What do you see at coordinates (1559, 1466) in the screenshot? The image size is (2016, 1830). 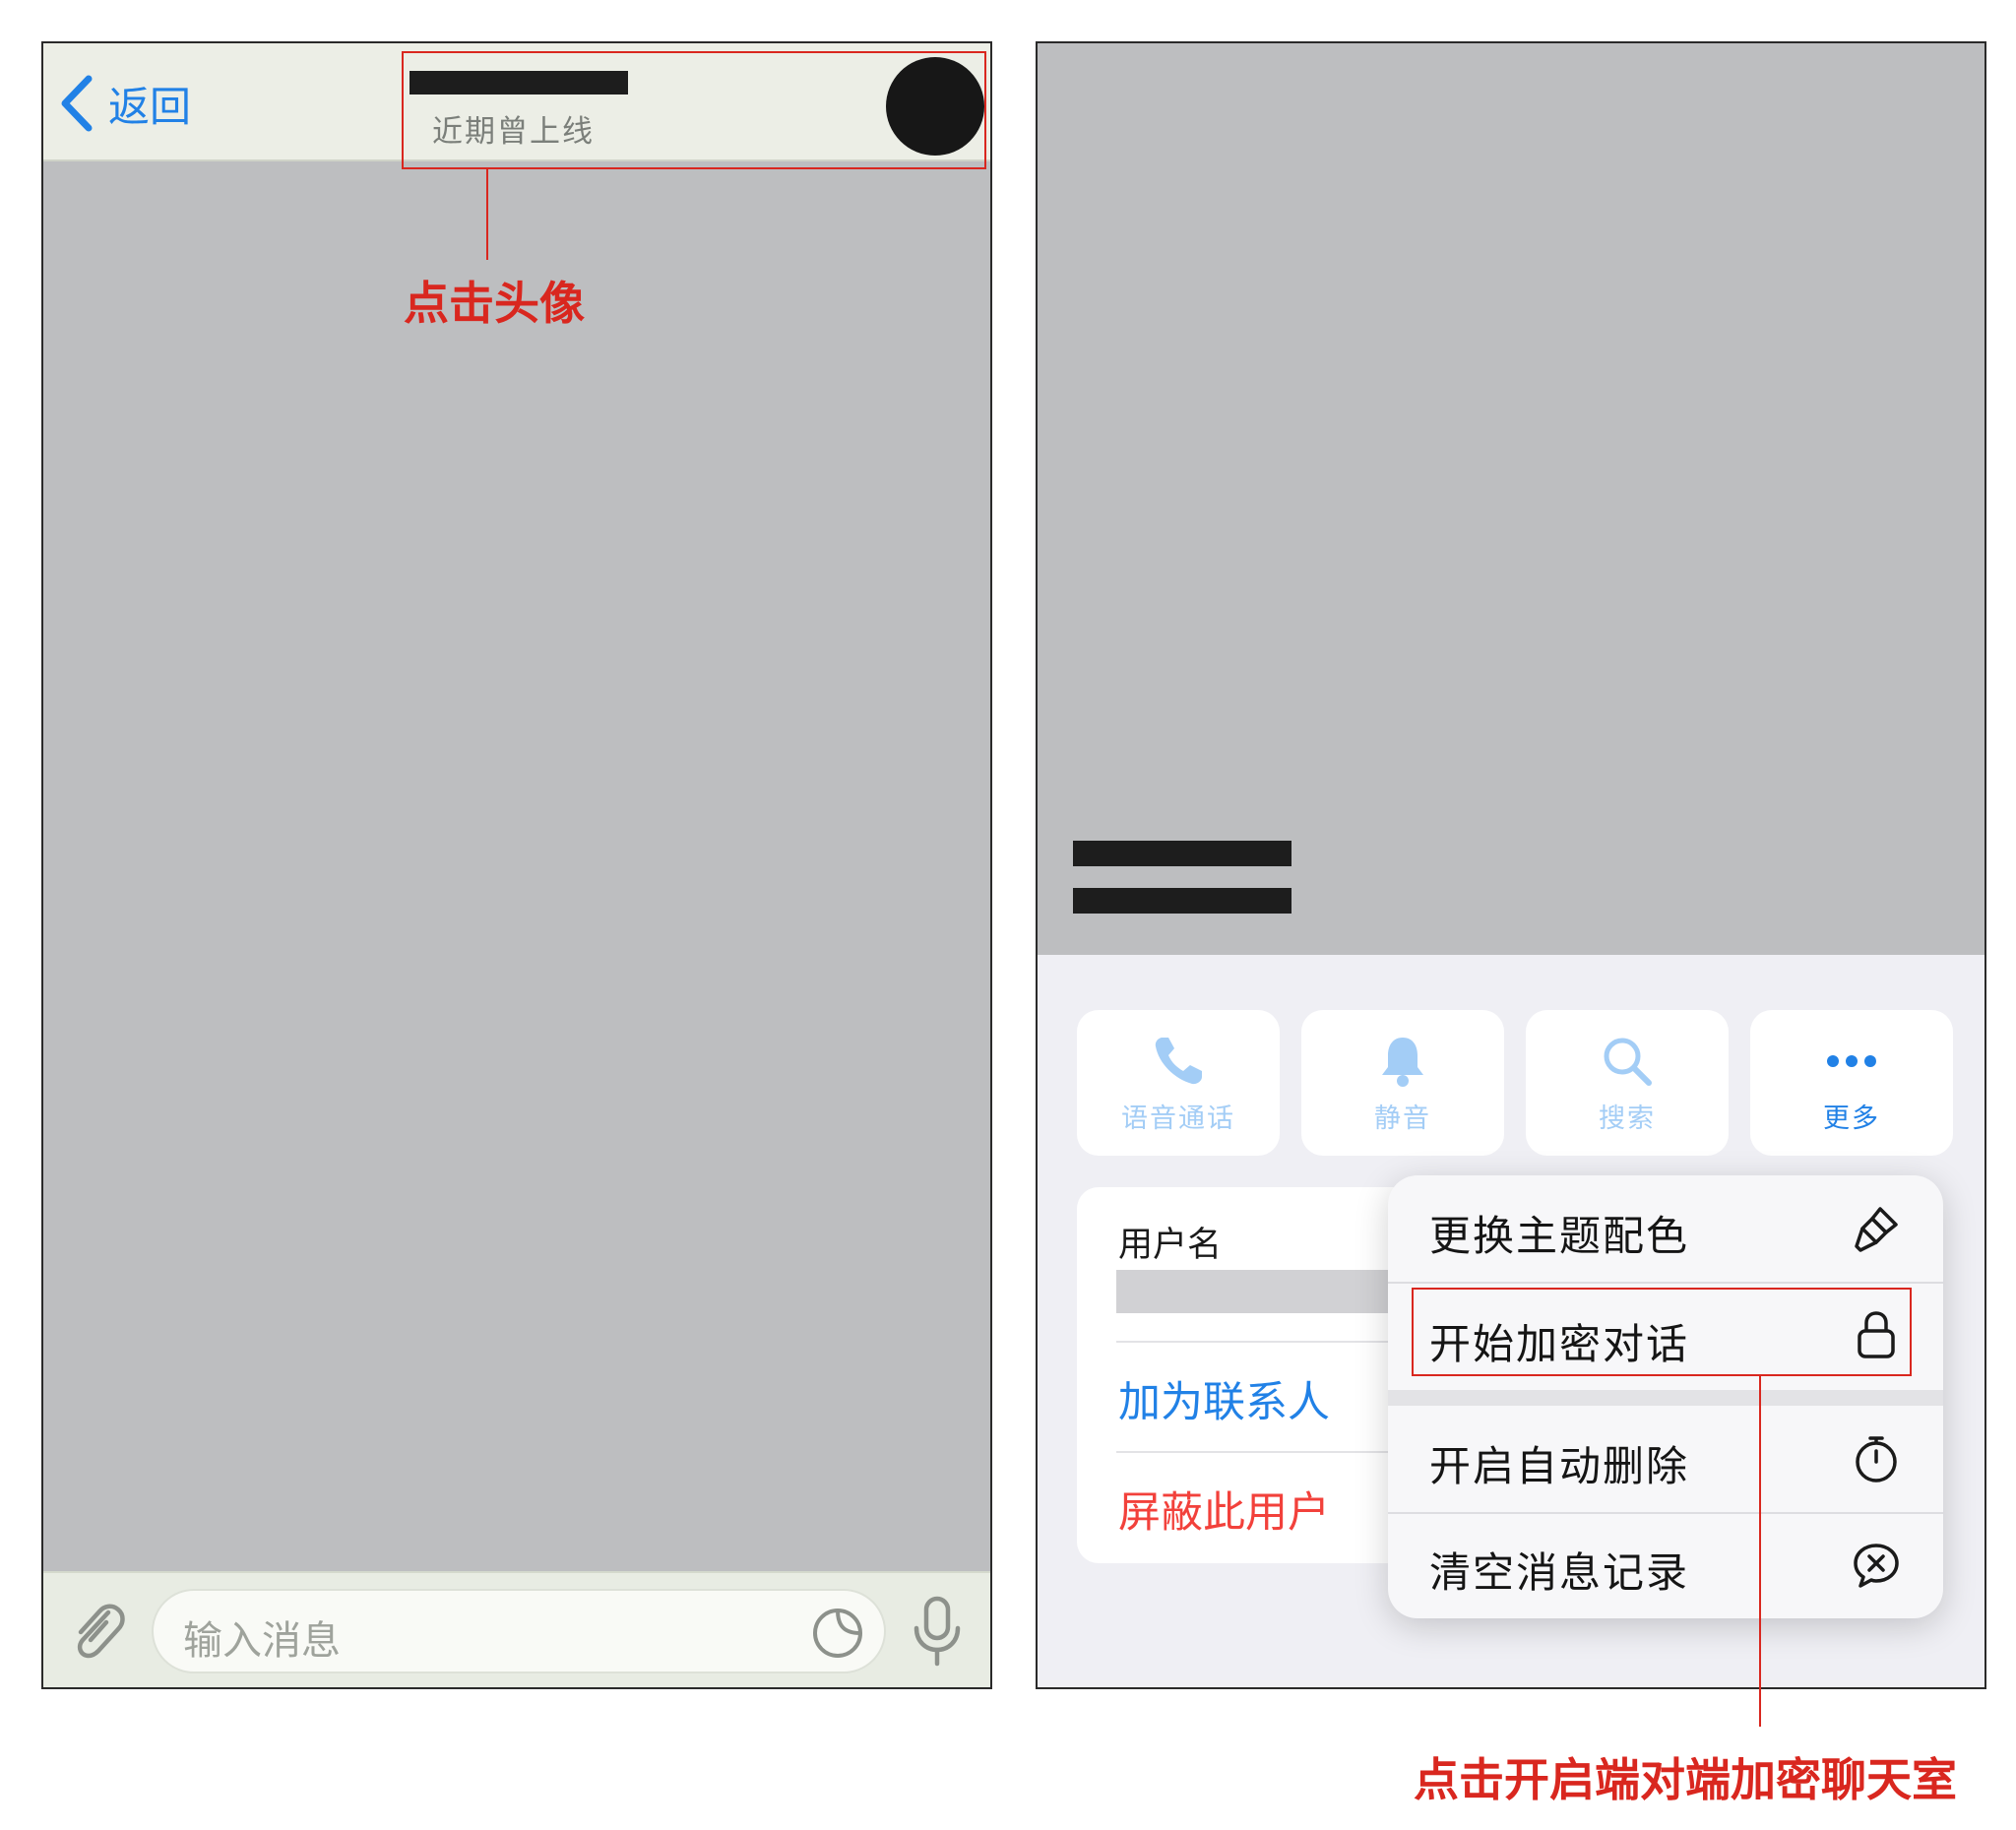 I see `menu-label-auto-delete: 开启自动删除` at bounding box center [1559, 1466].